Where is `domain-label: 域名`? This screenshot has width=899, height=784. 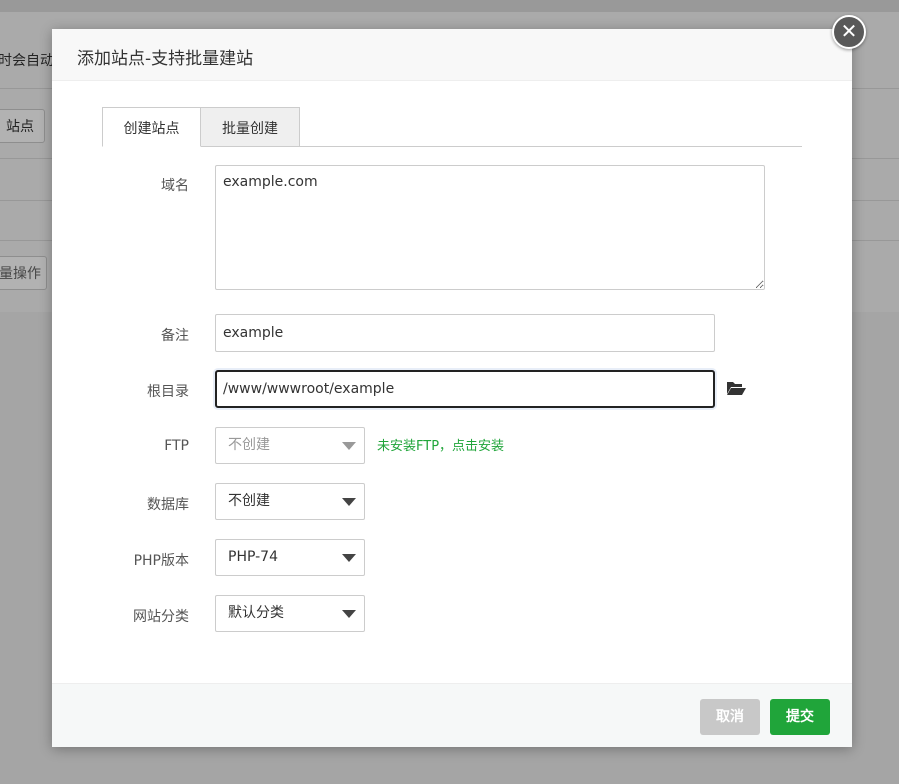
domain-label: 域名 is located at coordinates (175, 186).